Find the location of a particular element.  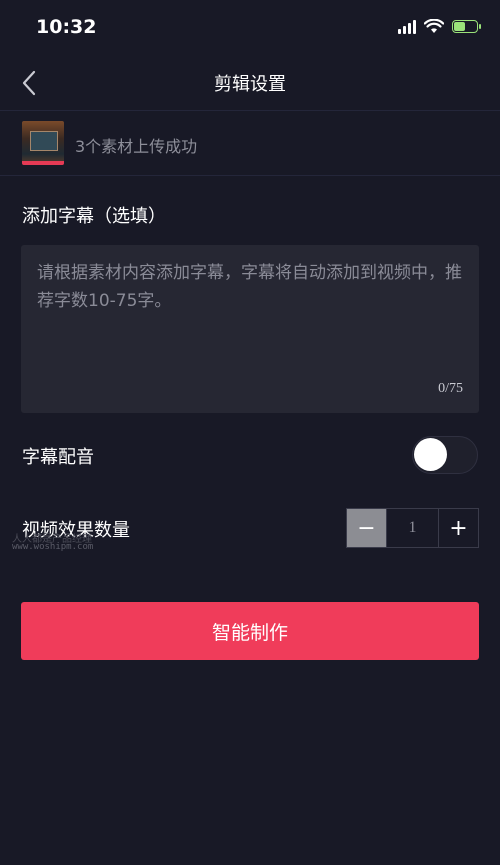

effects-count-value: 1 is located at coordinates (412, 528).